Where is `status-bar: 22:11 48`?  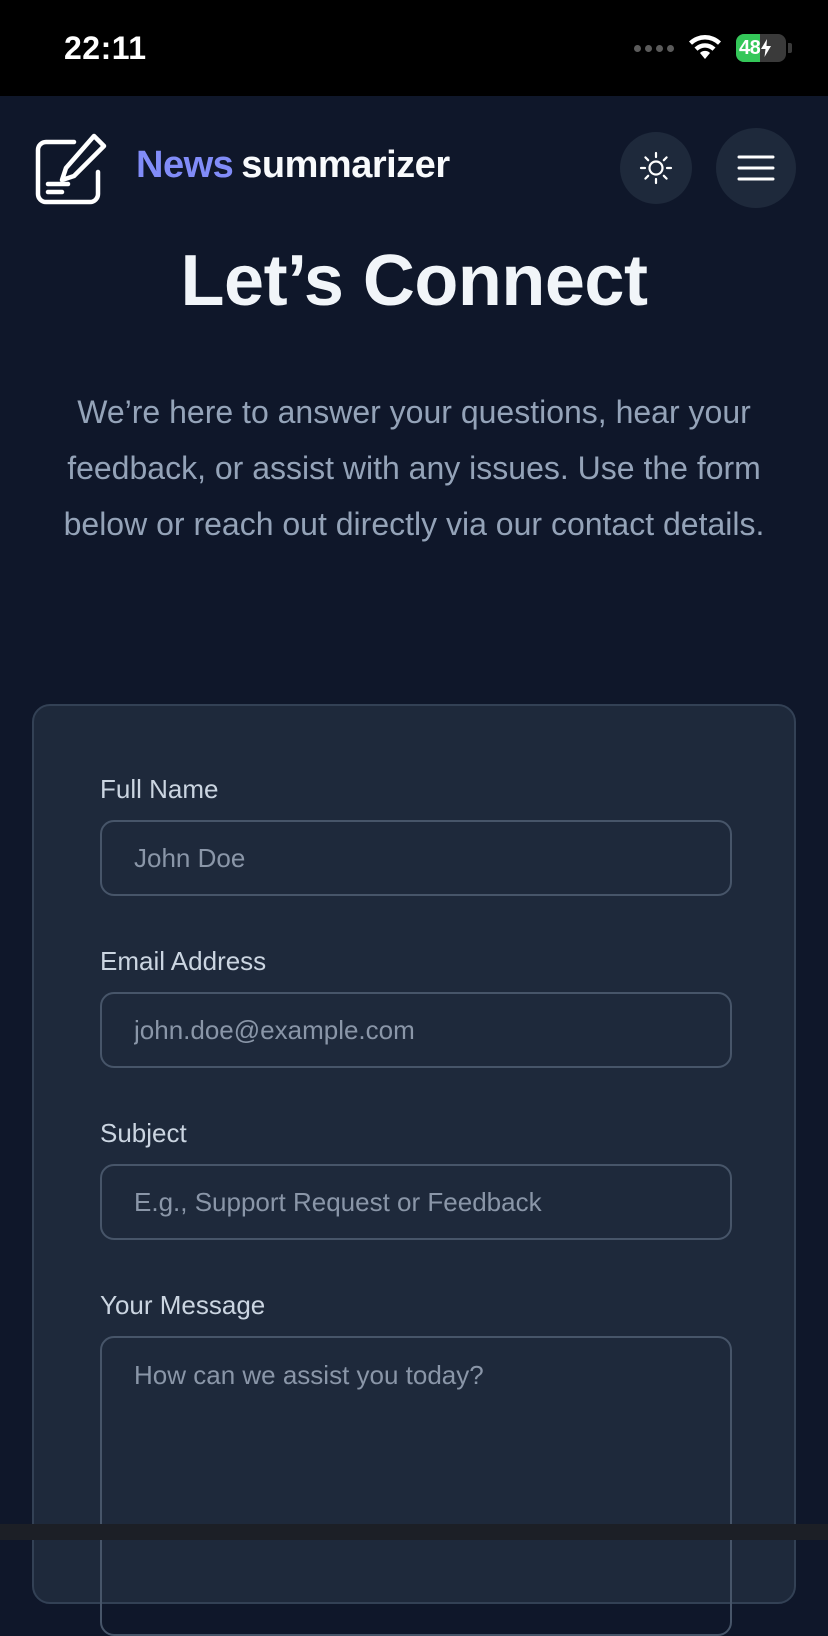
status-bar: 22:11 48 is located at coordinates (414, 48).